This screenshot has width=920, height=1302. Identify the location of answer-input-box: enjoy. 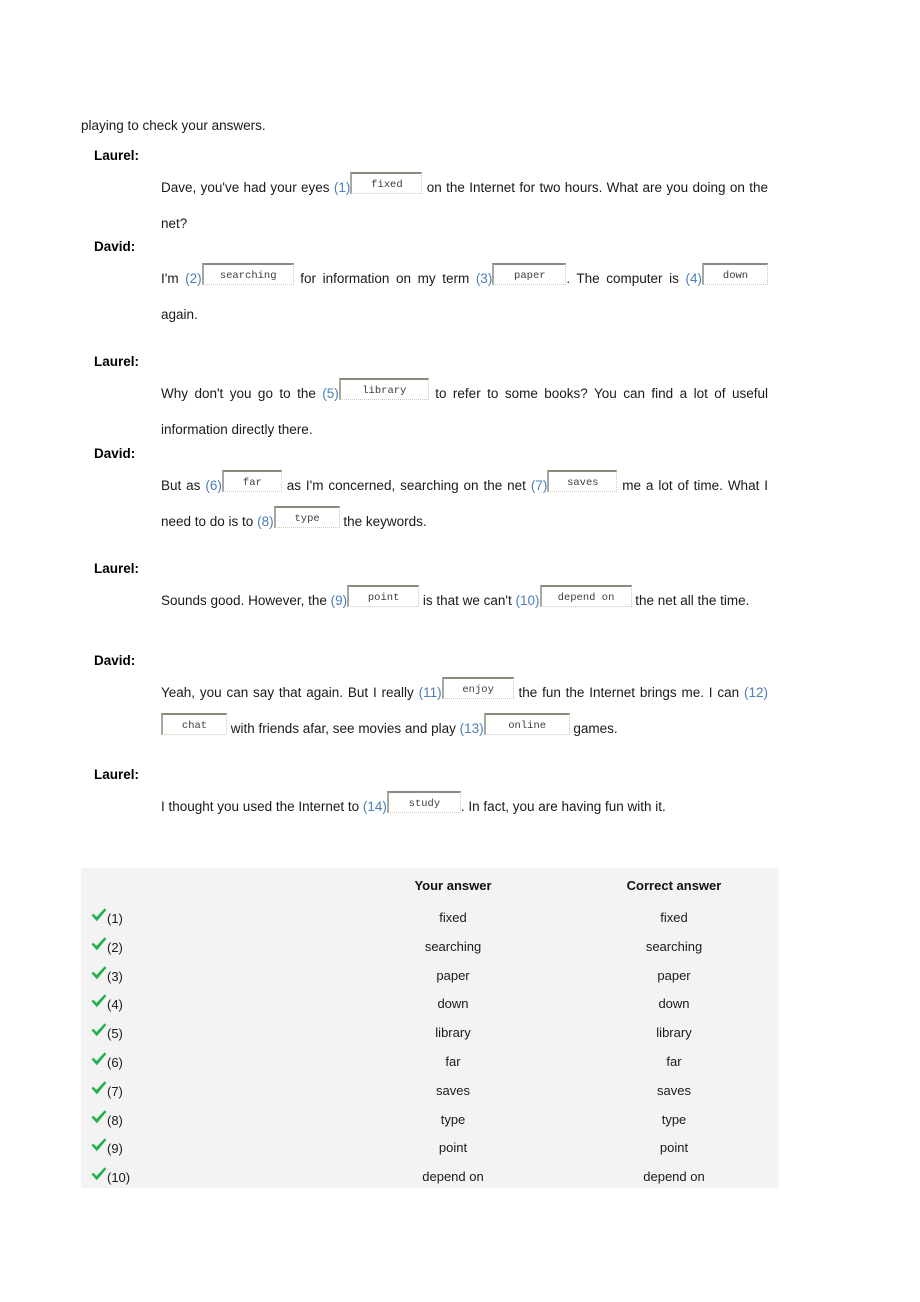
(477, 688).